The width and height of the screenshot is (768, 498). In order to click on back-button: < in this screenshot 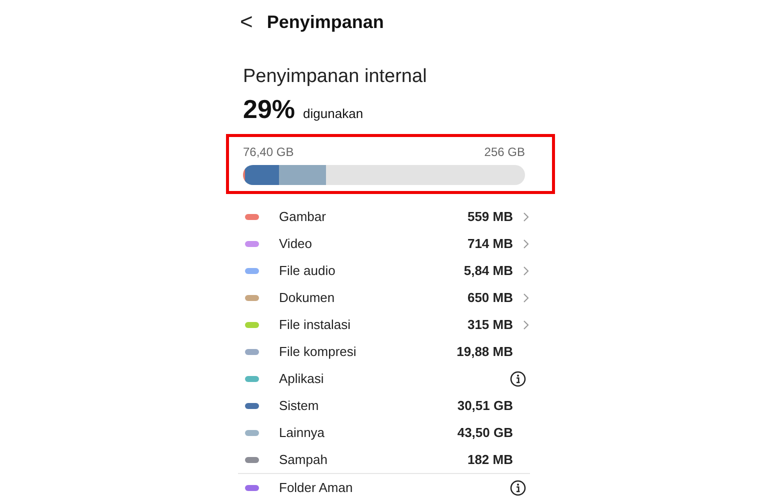, I will do `click(246, 22)`.